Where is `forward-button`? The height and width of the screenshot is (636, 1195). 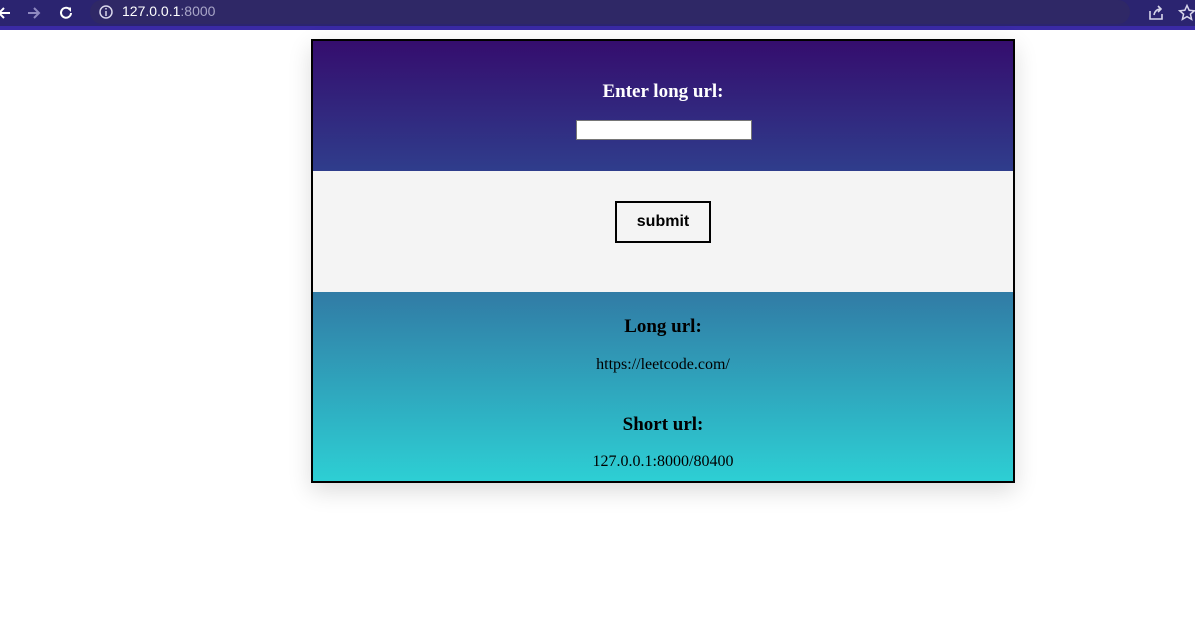
forward-button is located at coordinates (34, 13).